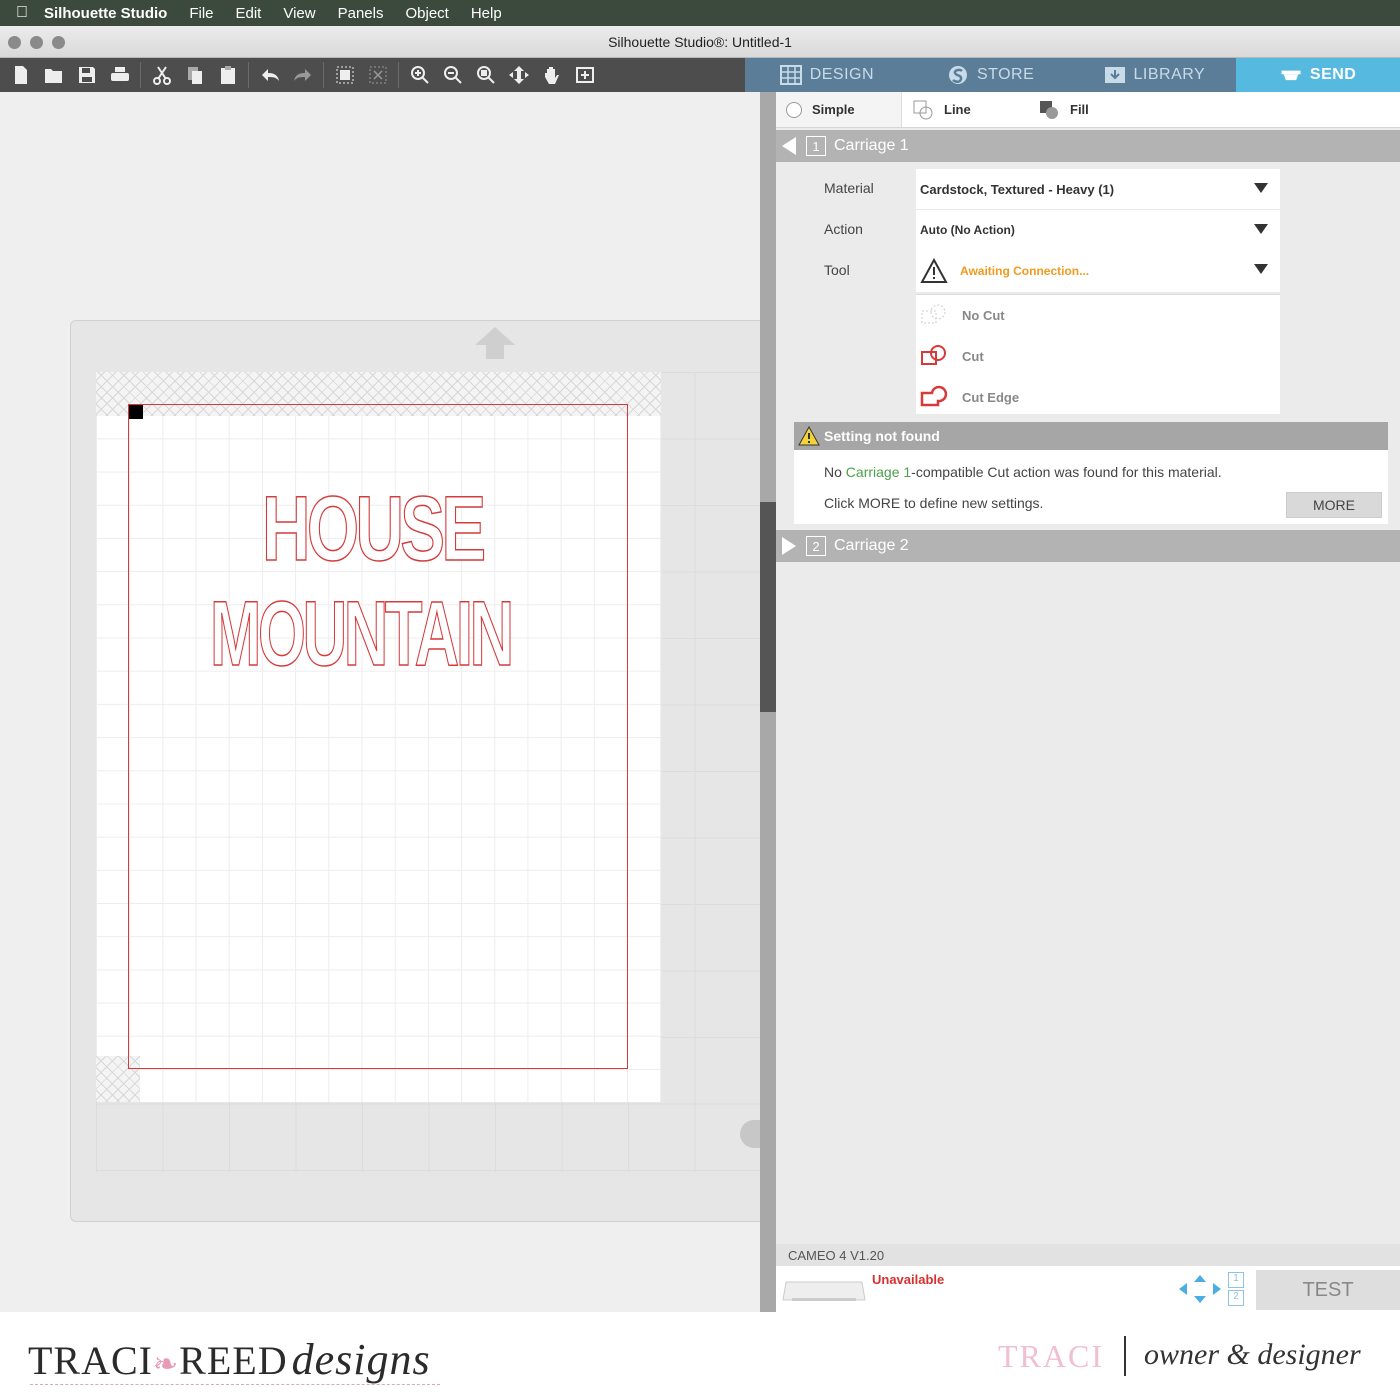 This screenshot has height=1400, width=1400. I want to click on tab-send: SEND, so click(1318, 75).